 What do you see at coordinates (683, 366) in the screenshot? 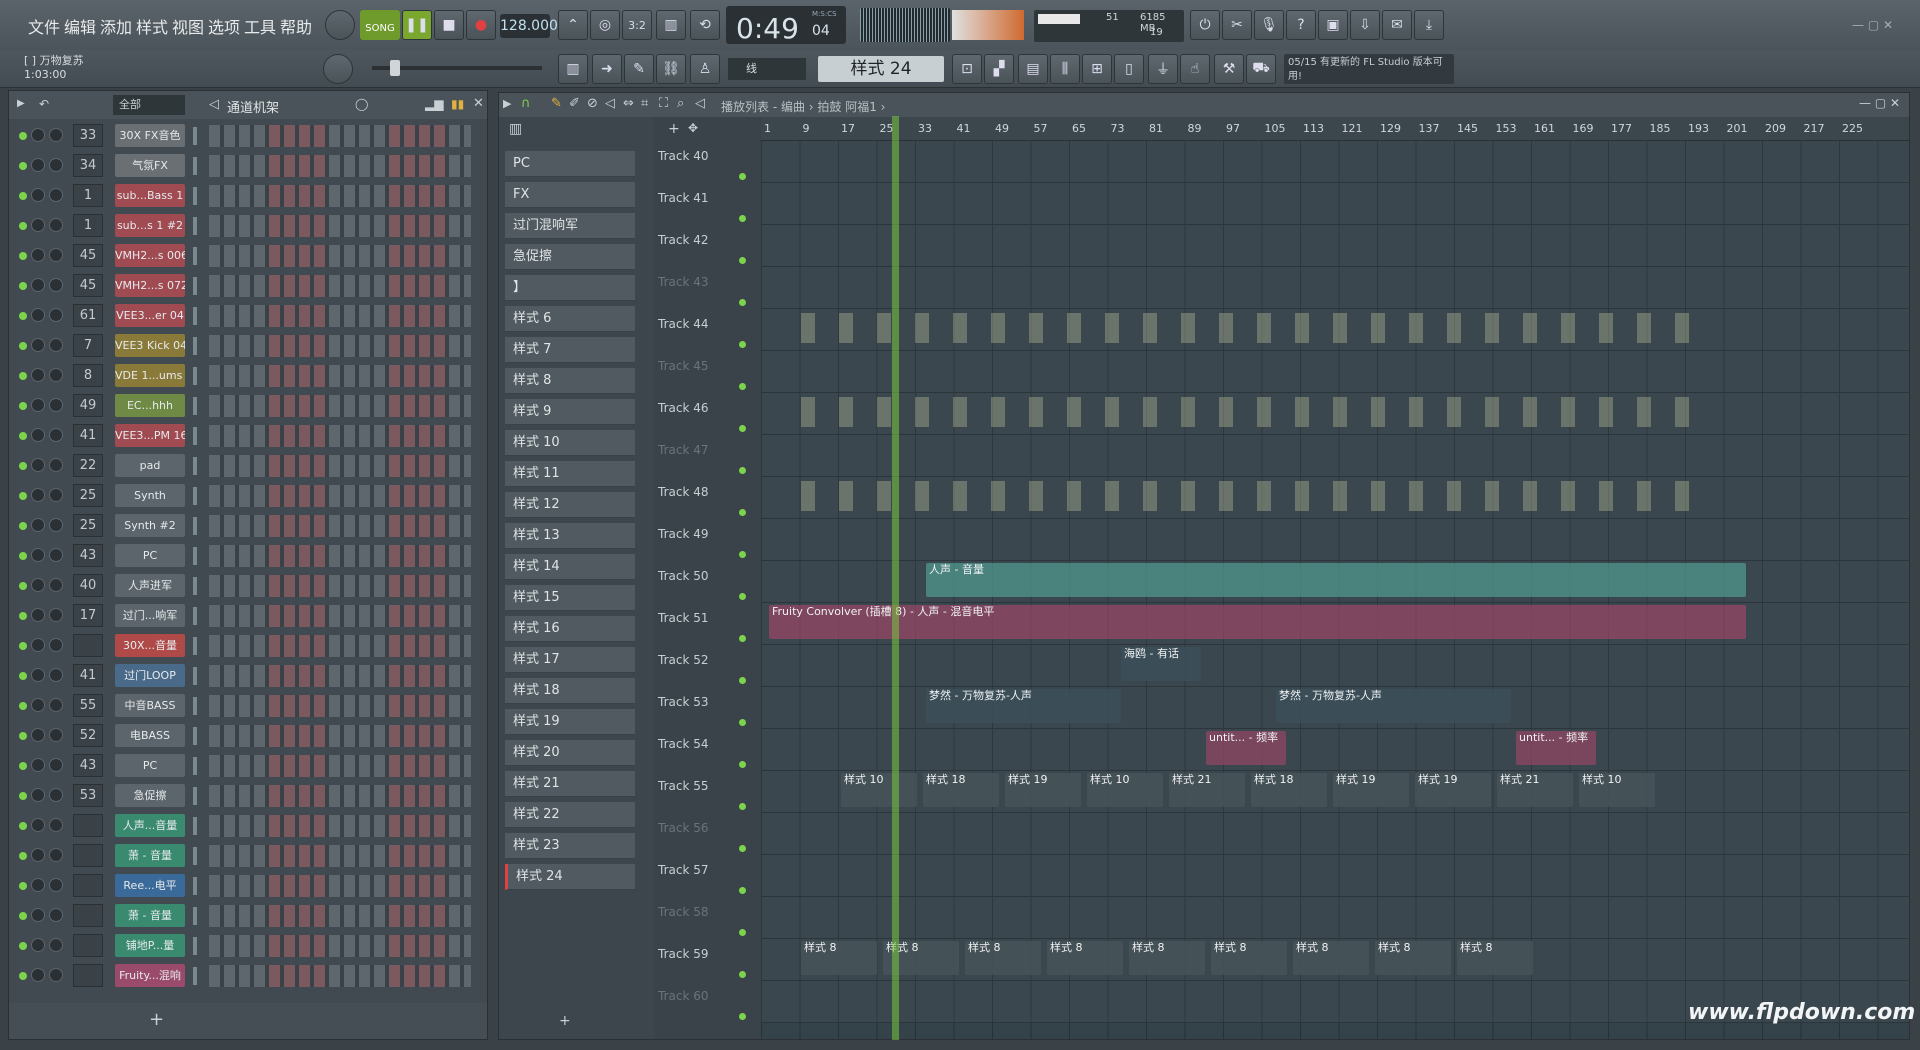
I see `track-label: Track 45` at bounding box center [683, 366].